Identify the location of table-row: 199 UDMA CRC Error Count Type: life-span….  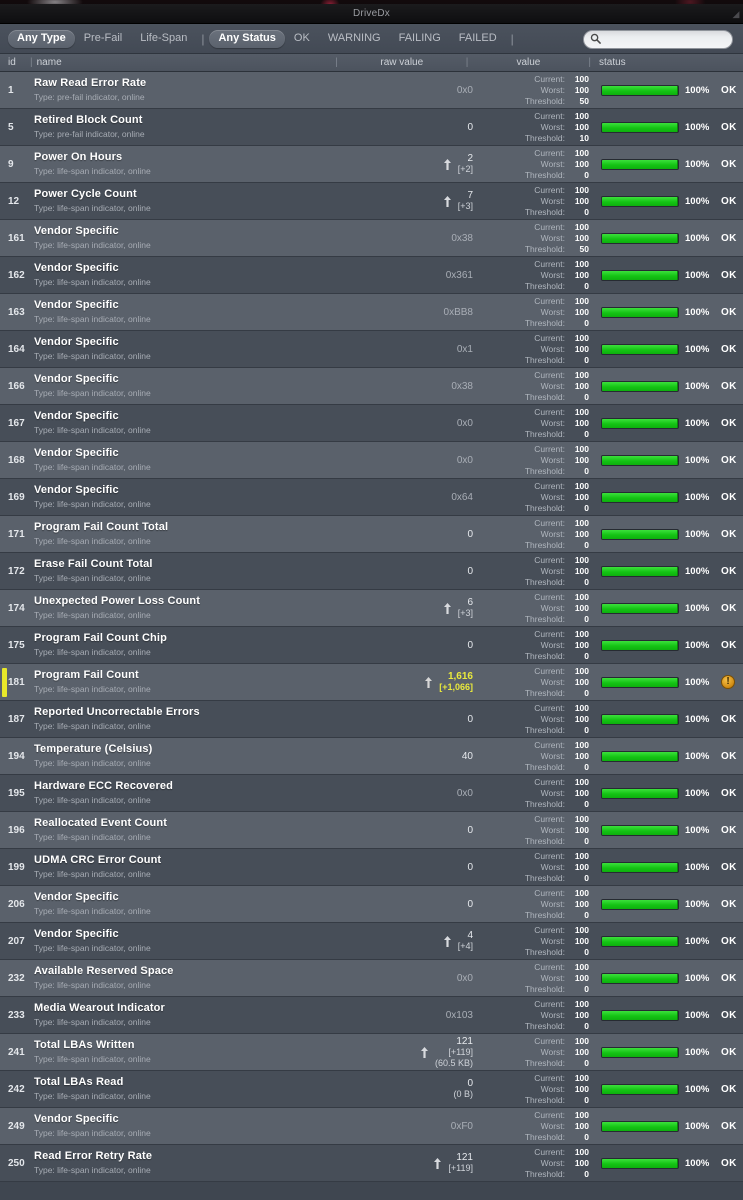
(371, 867).